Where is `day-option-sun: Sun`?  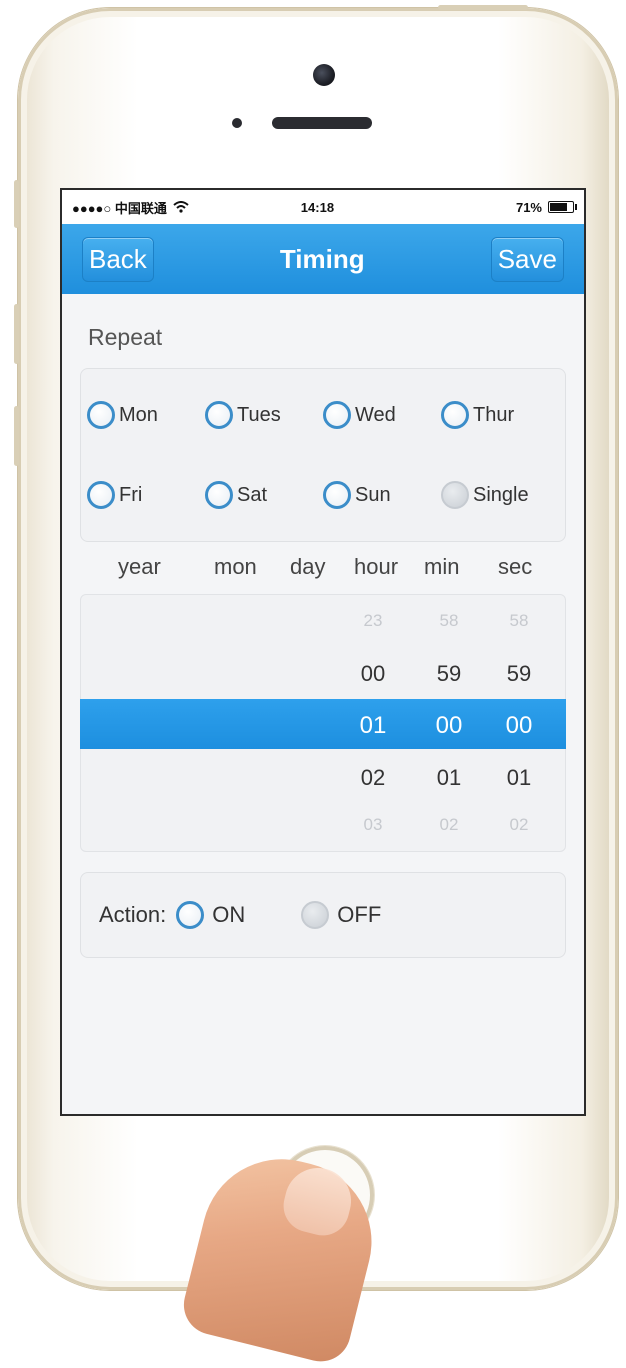 day-option-sun: Sun is located at coordinates (382, 495).